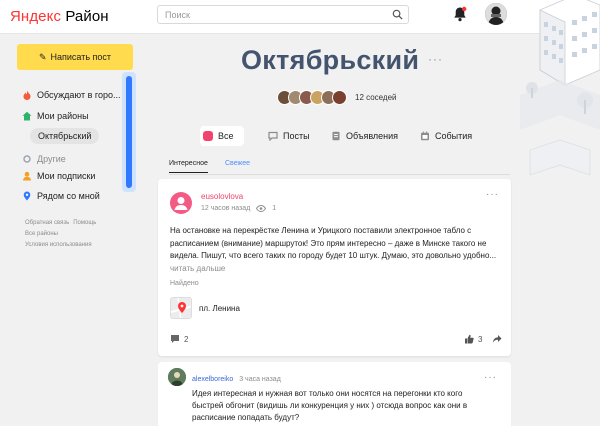 The image size is (600, 426). I want to click on write-post-button: ✎ Написать пост, so click(75, 57).